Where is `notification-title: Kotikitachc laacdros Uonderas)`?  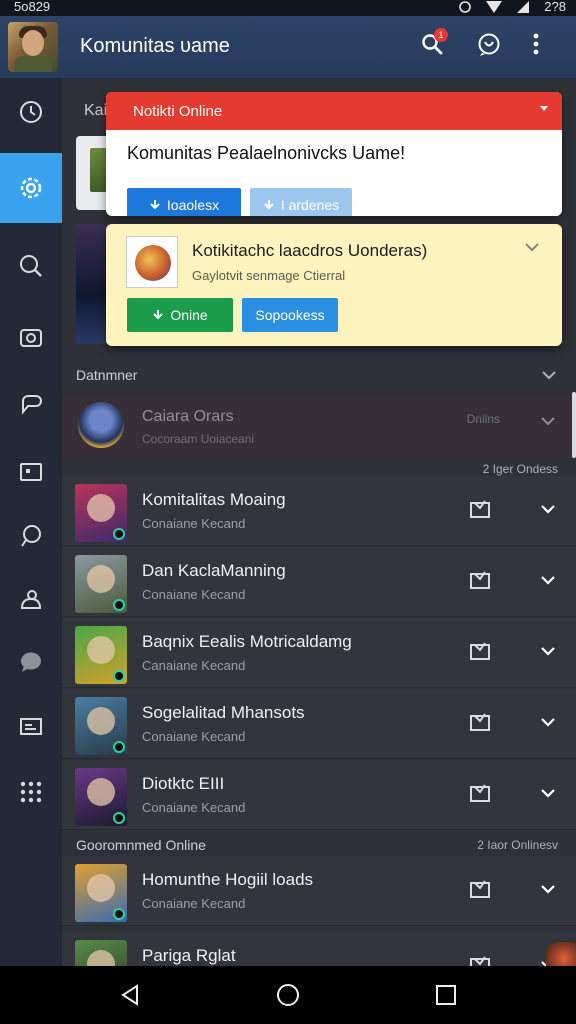 notification-title: Kotikitachc laacdros Uonderas) is located at coordinates (310, 250).